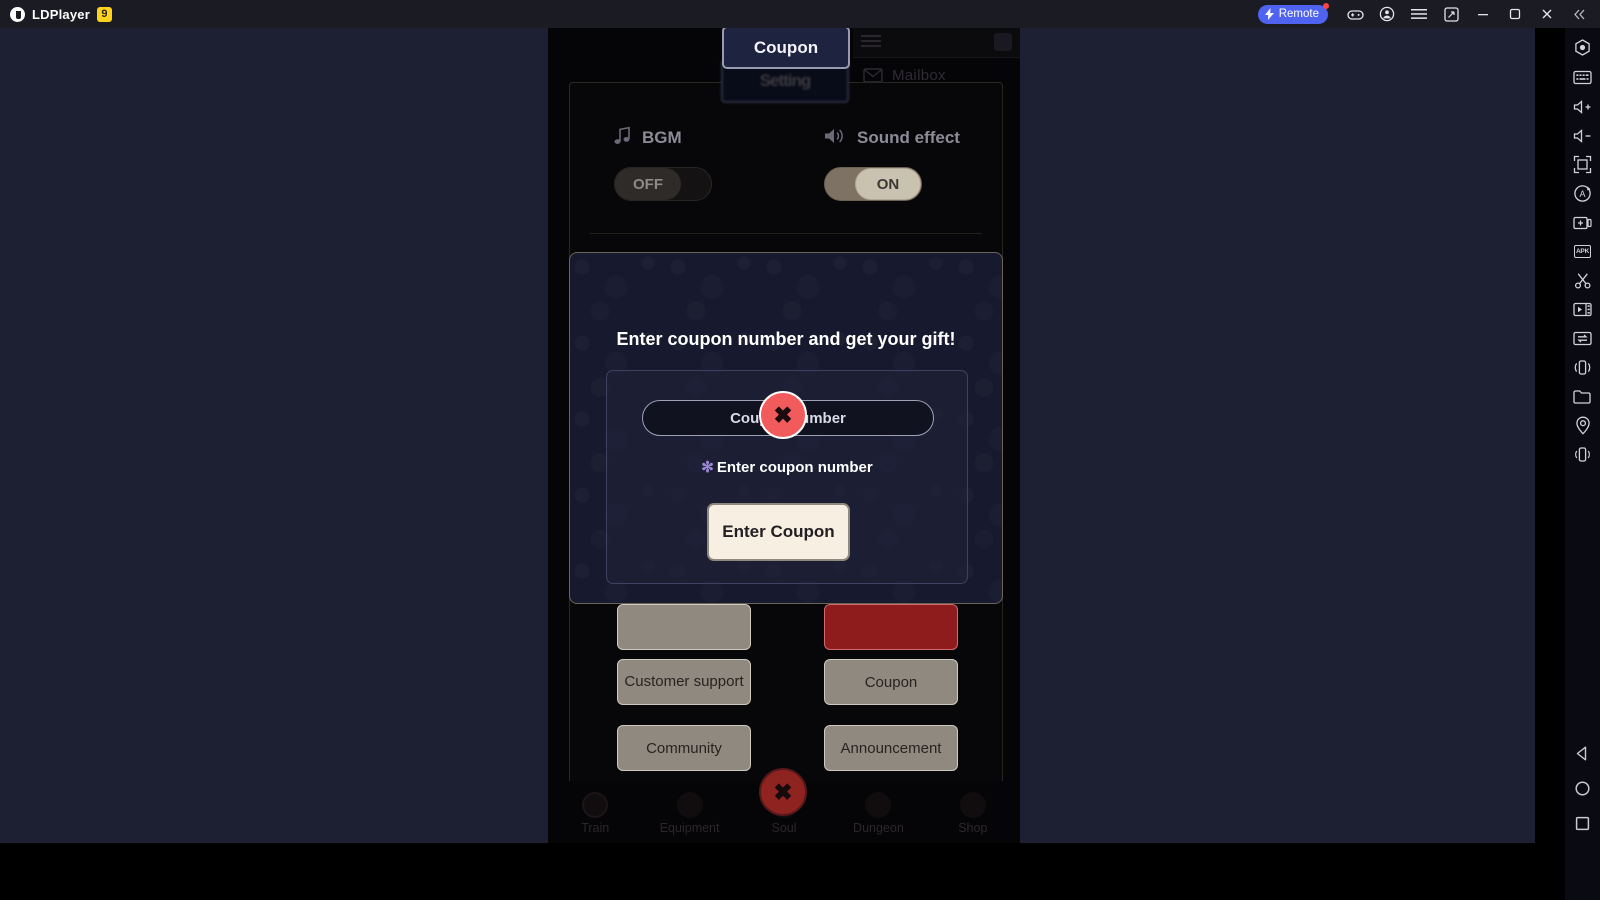  What do you see at coordinates (878, 828) in the screenshot?
I see `nav-label-dungeon: Dungeon` at bounding box center [878, 828].